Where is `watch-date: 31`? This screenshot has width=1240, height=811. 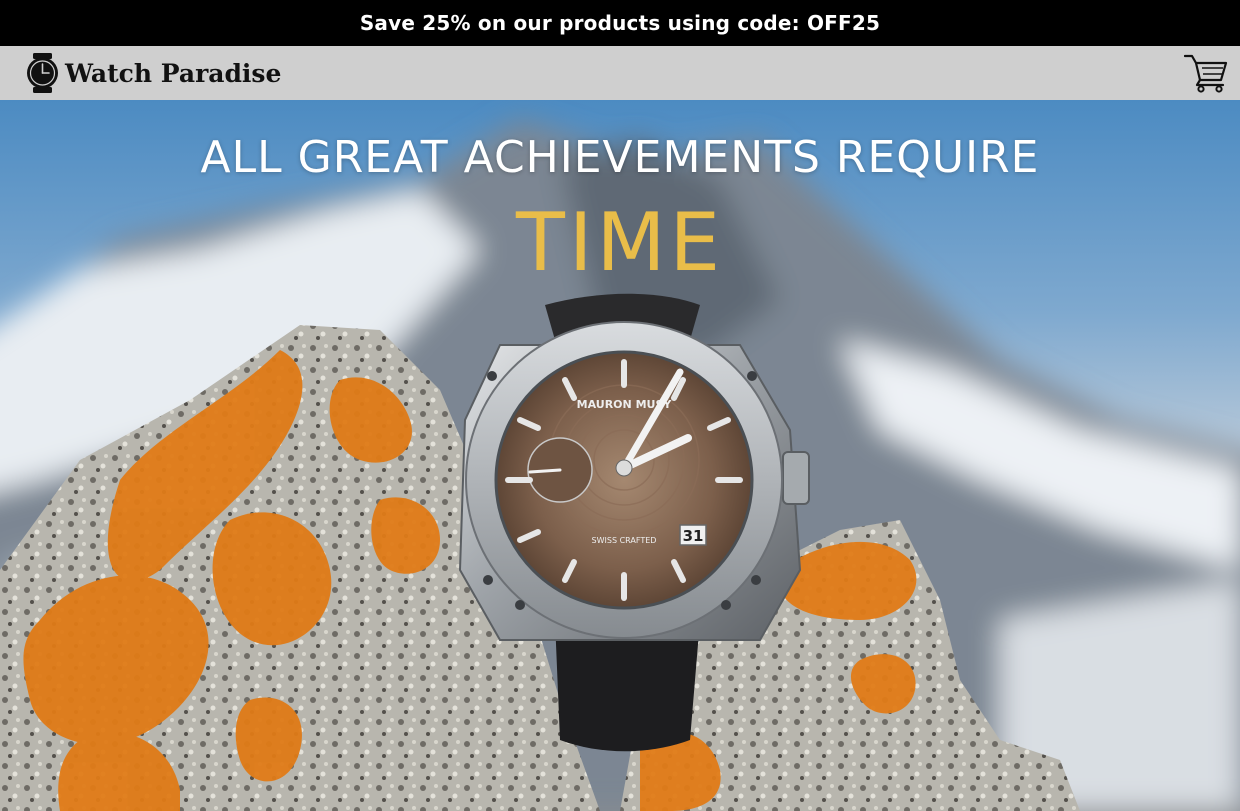
watch-date: 31 is located at coordinates (693, 536).